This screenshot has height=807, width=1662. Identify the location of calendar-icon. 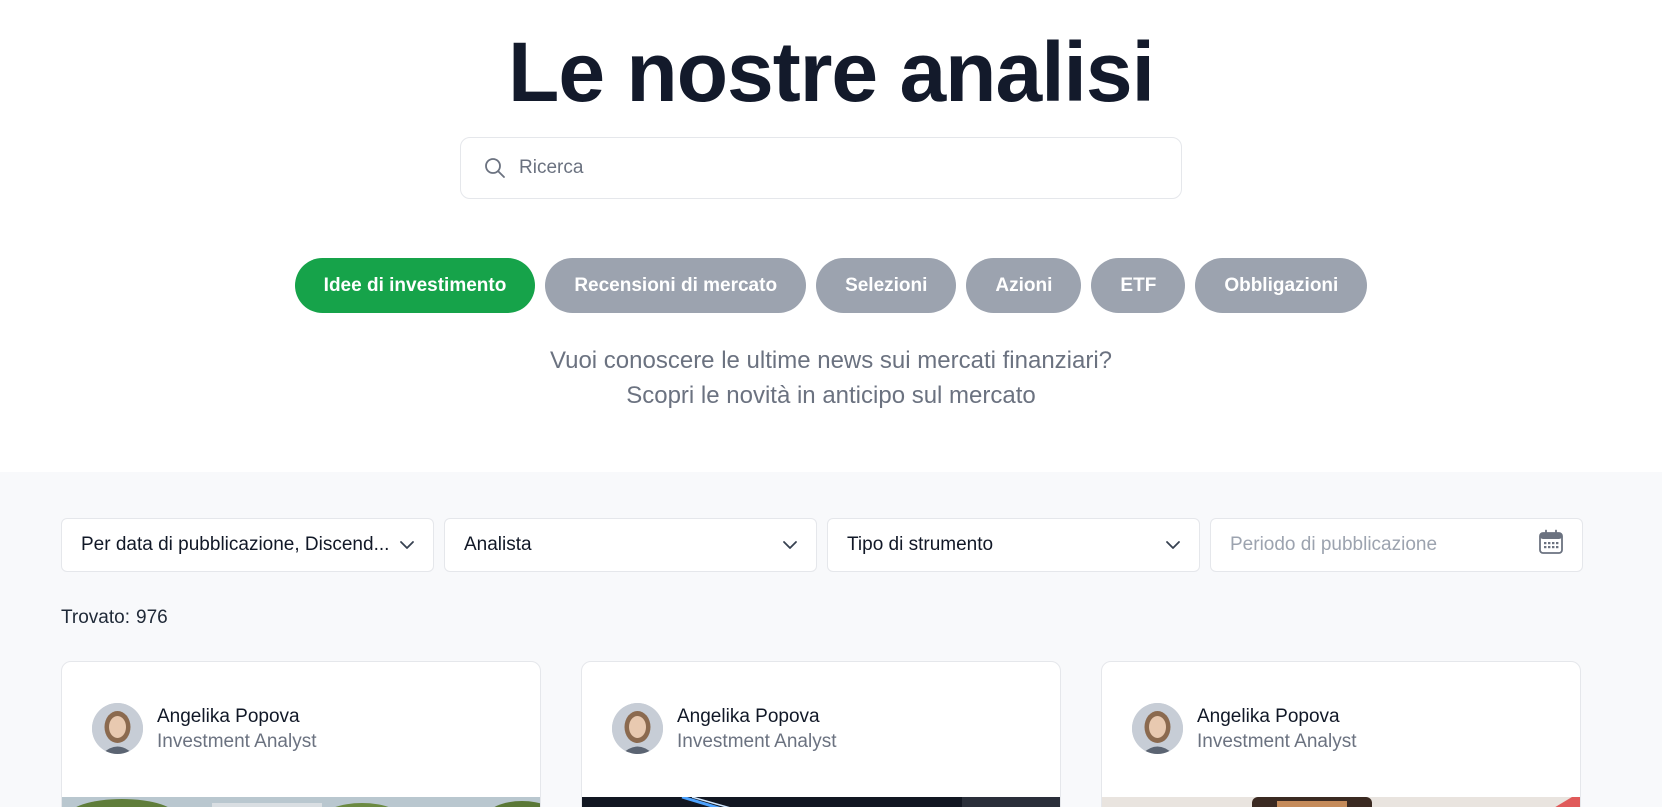
(1551, 545).